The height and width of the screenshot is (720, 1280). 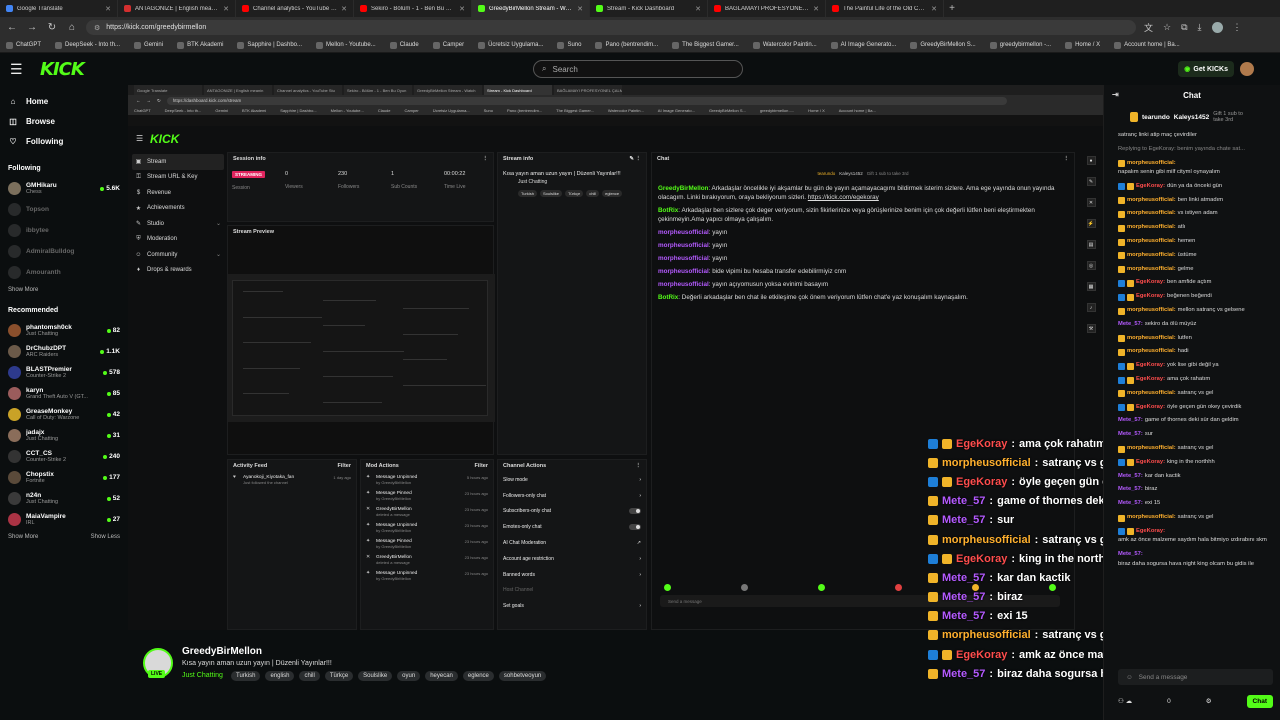 I want to click on show-more-following-link: Show More, so click(x=23, y=290).